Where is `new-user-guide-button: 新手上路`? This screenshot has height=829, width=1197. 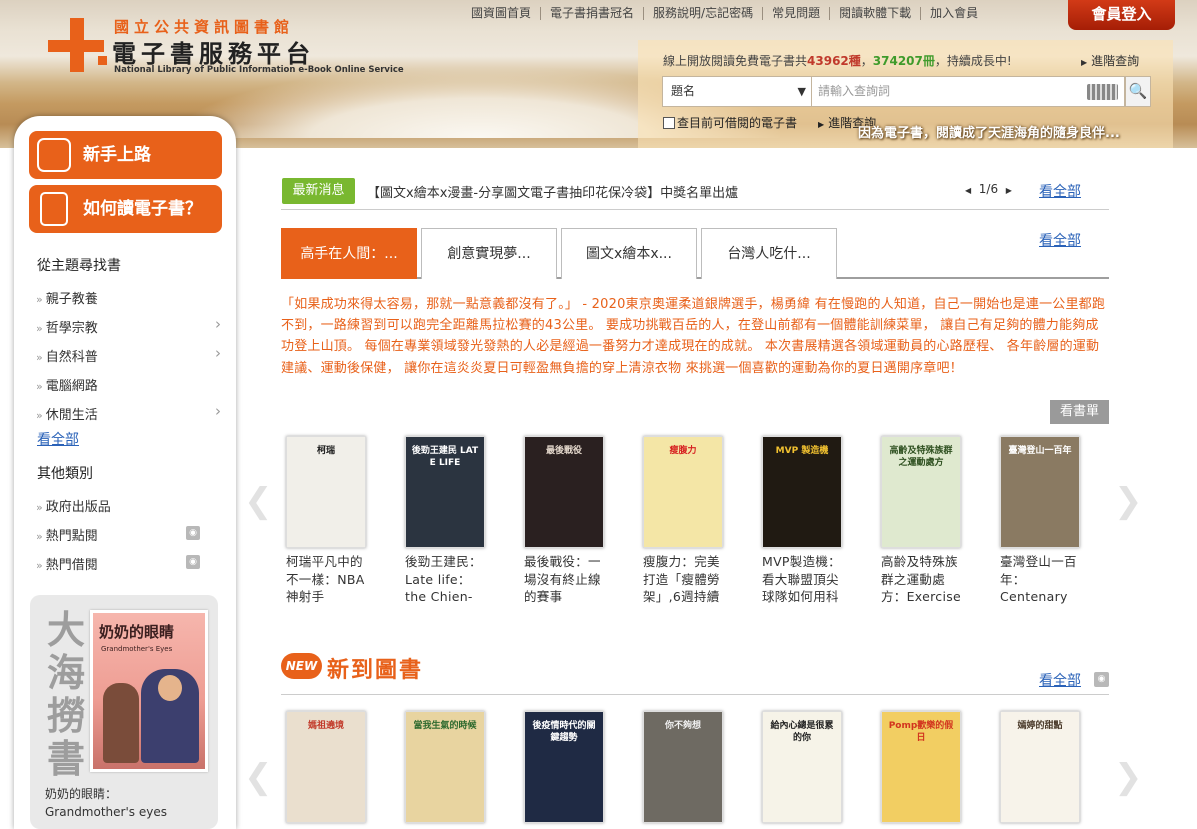
new-user-guide-button: 新手上路 is located at coordinates (125, 155).